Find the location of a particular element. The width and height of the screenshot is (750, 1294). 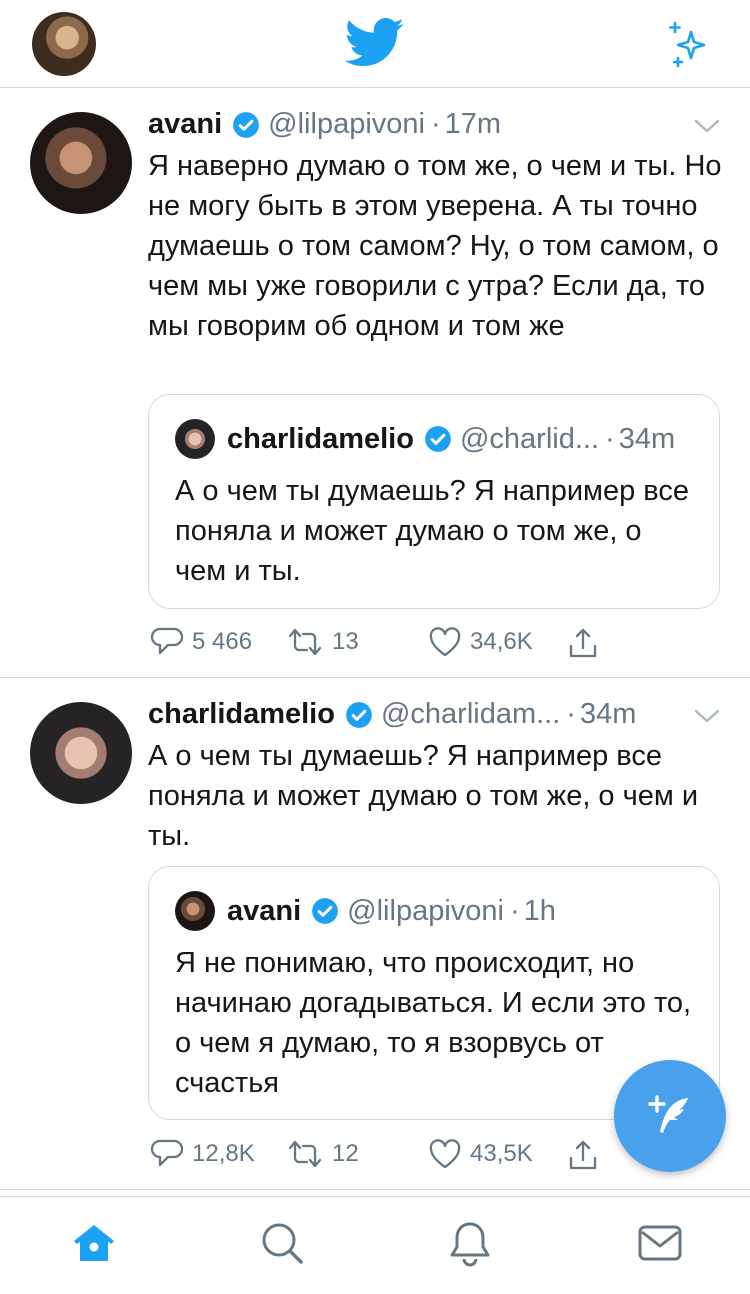

tweet-header: avani @lilpapivoni · 17m is located at coordinates (324, 124).